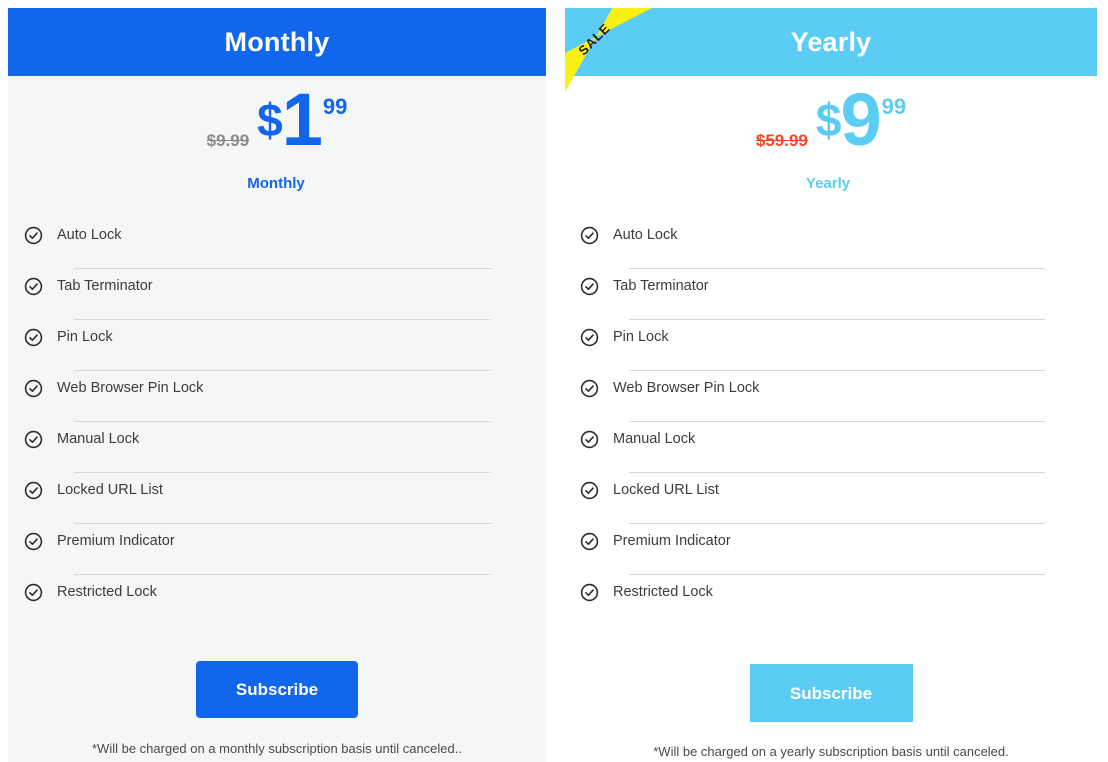 The height and width of the screenshot is (762, 1108). What do you see at coordinates (831, 693) in the screenshot?
I see `subscribe-button-yearly: Subscribe` at bounding box center [831, 693].